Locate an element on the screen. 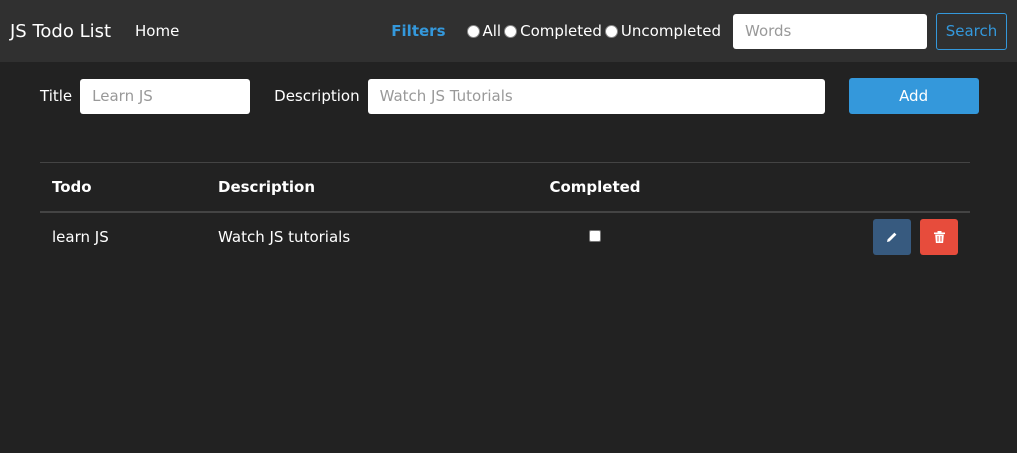 The height and width of the screenshot is (453, 1017). header-completed: Completed is located at coordinates (595, 187).